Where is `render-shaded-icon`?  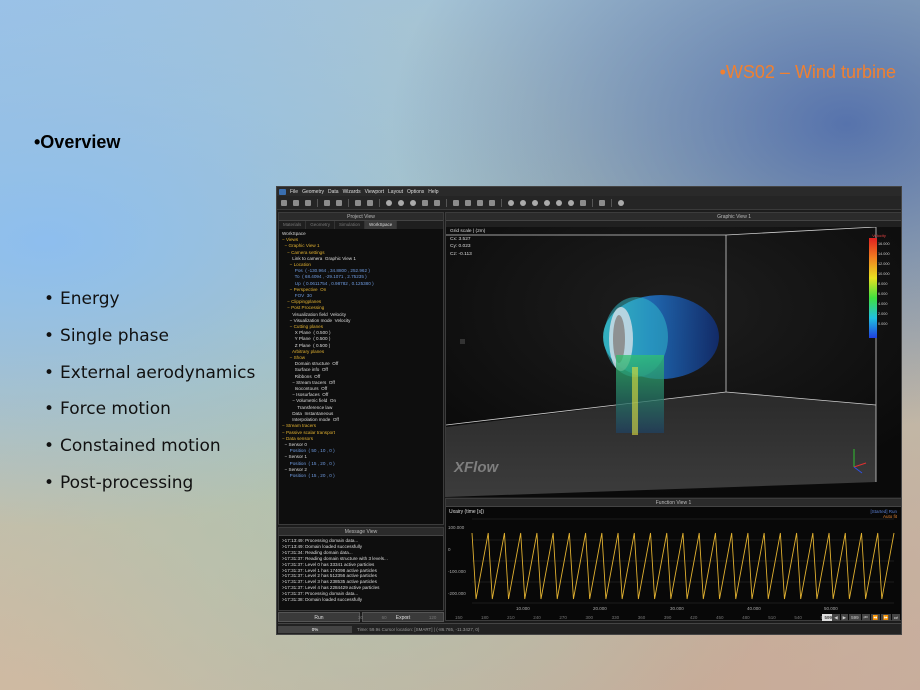
render-shaded-icon is located at coordinates (559, 202).